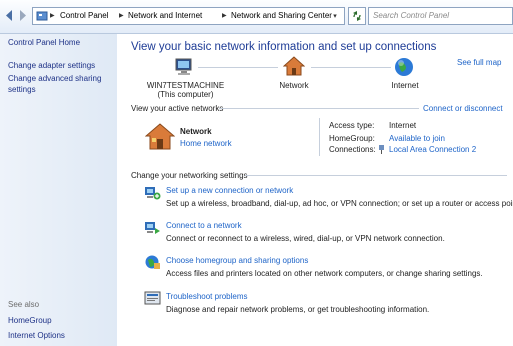 This screenshot has width=513, height=346. Describe the element at coordinates (44, 43) in the screenshot. I see `sidebar-item-control-panel-home: Control Panel Home` at that location.